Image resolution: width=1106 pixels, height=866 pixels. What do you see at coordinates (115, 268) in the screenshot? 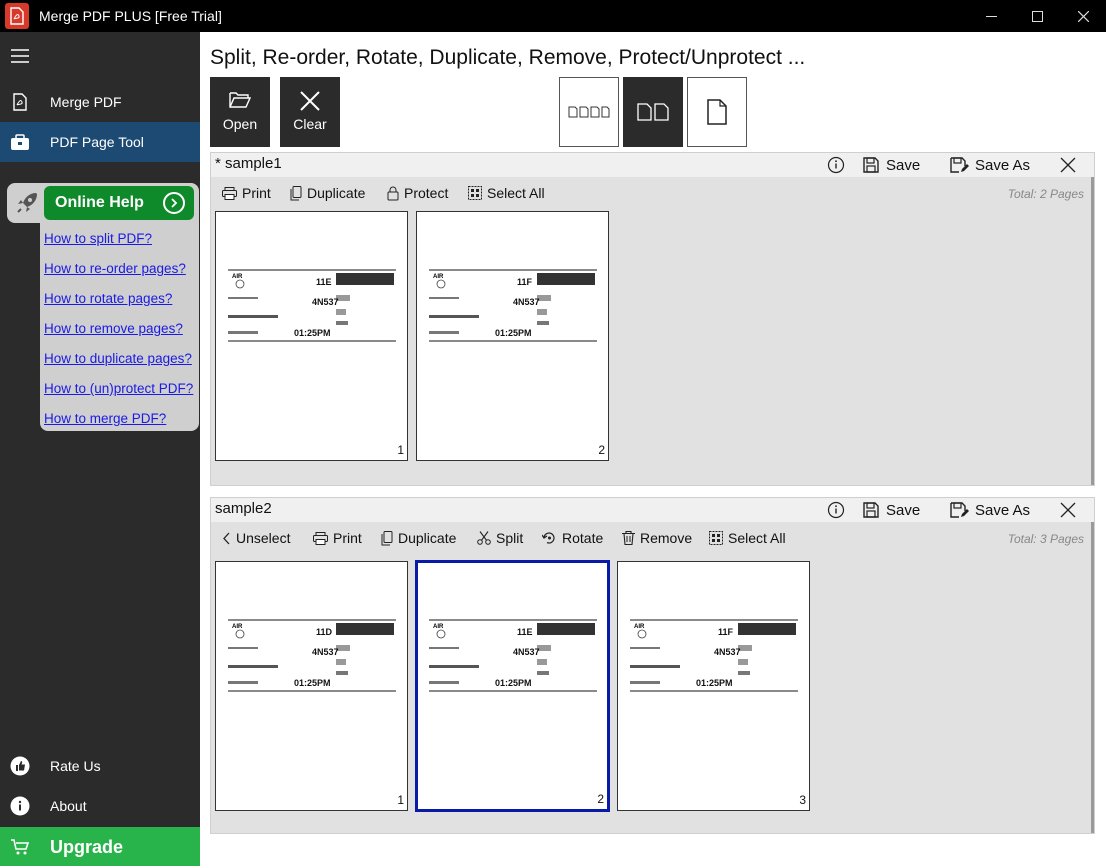
I see `help-link-reorder: How to re-order pages?` at bounding box center [115, 268].